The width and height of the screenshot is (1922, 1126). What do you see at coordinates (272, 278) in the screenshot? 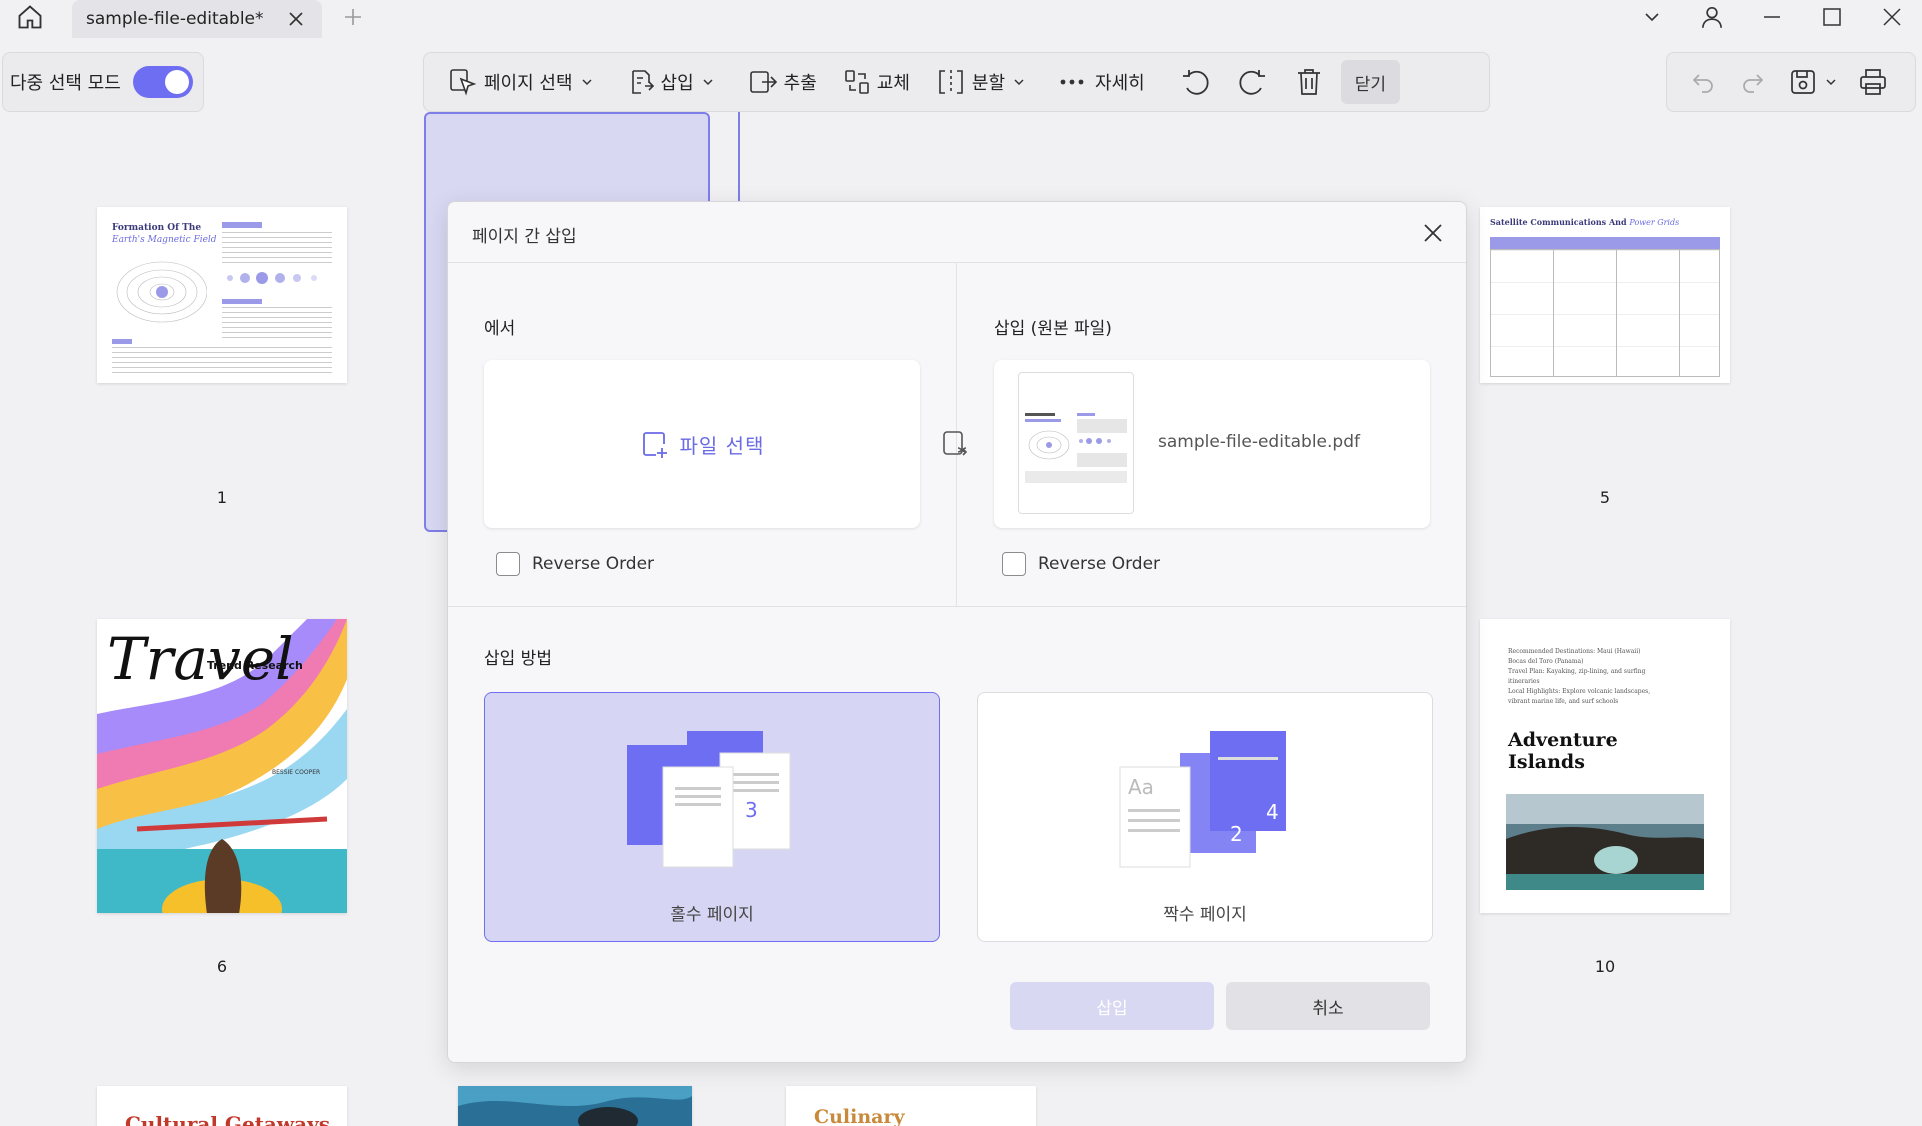
I see `page-1-dots` at bounding box center [272, 278].